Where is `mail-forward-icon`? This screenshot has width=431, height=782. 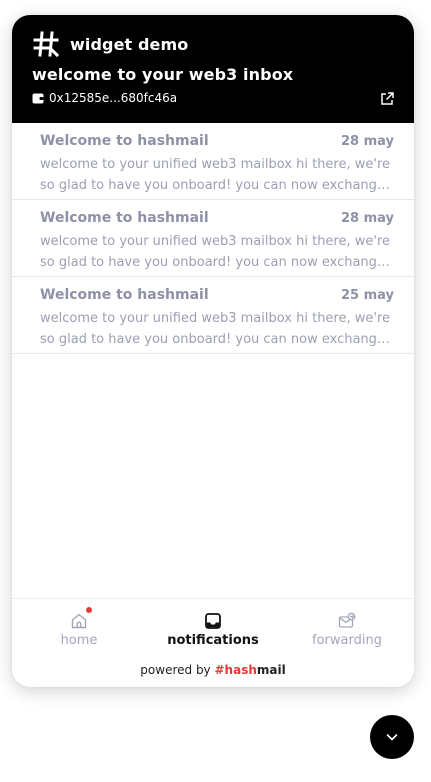
mail-forward-icon is located at coordinates (347, 620).